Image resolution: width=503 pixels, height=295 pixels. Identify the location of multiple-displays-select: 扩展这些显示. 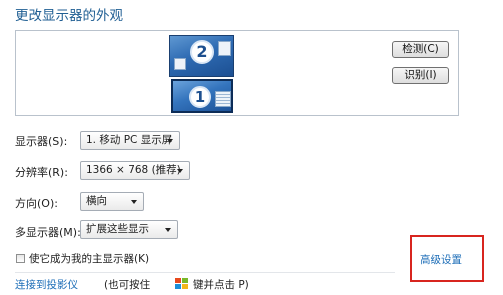
(129, 229).